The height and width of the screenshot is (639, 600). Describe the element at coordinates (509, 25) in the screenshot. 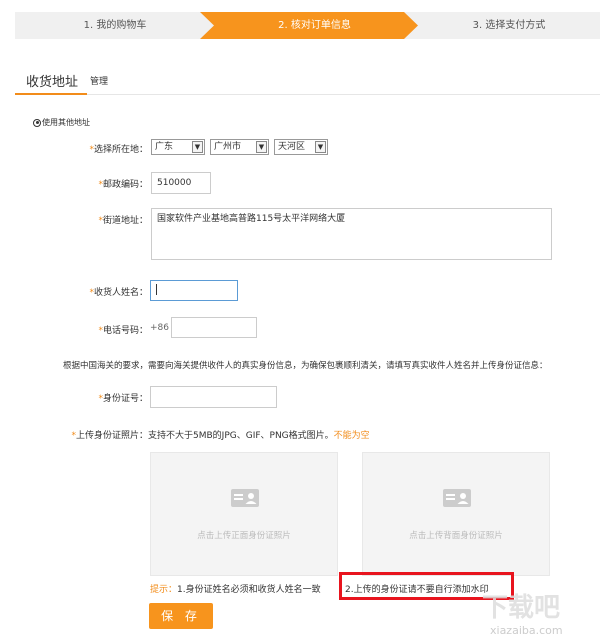

I see `step-payment: 3. 选择支付方式` at that location.